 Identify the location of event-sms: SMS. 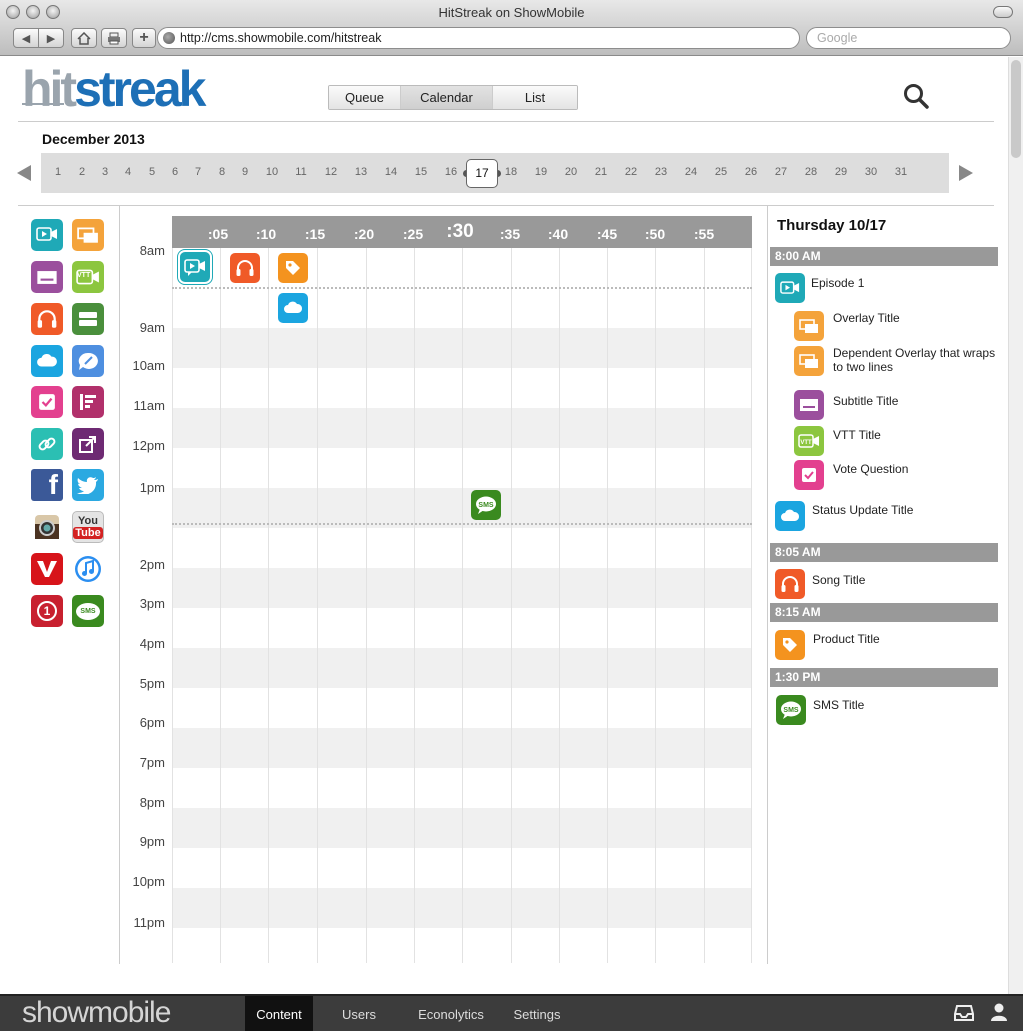
(486, 505).